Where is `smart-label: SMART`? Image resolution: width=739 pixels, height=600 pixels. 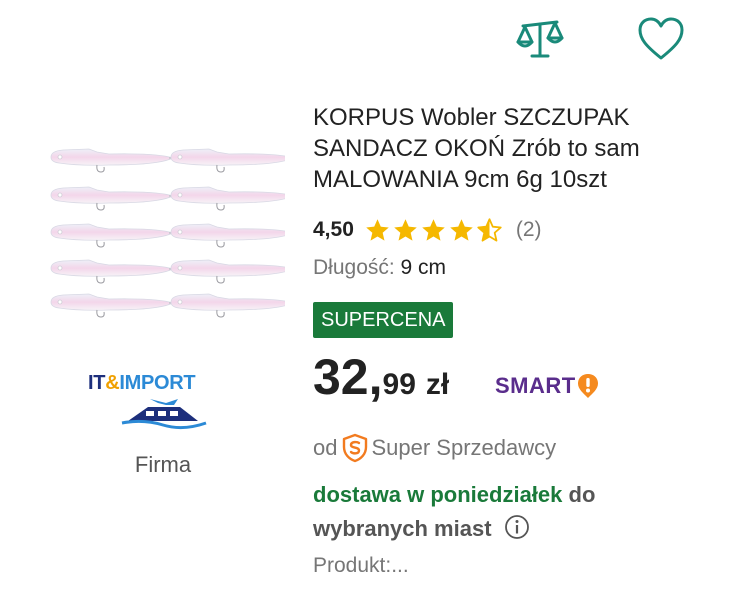 smart-label: SMART is located at coordinates (535, 385).